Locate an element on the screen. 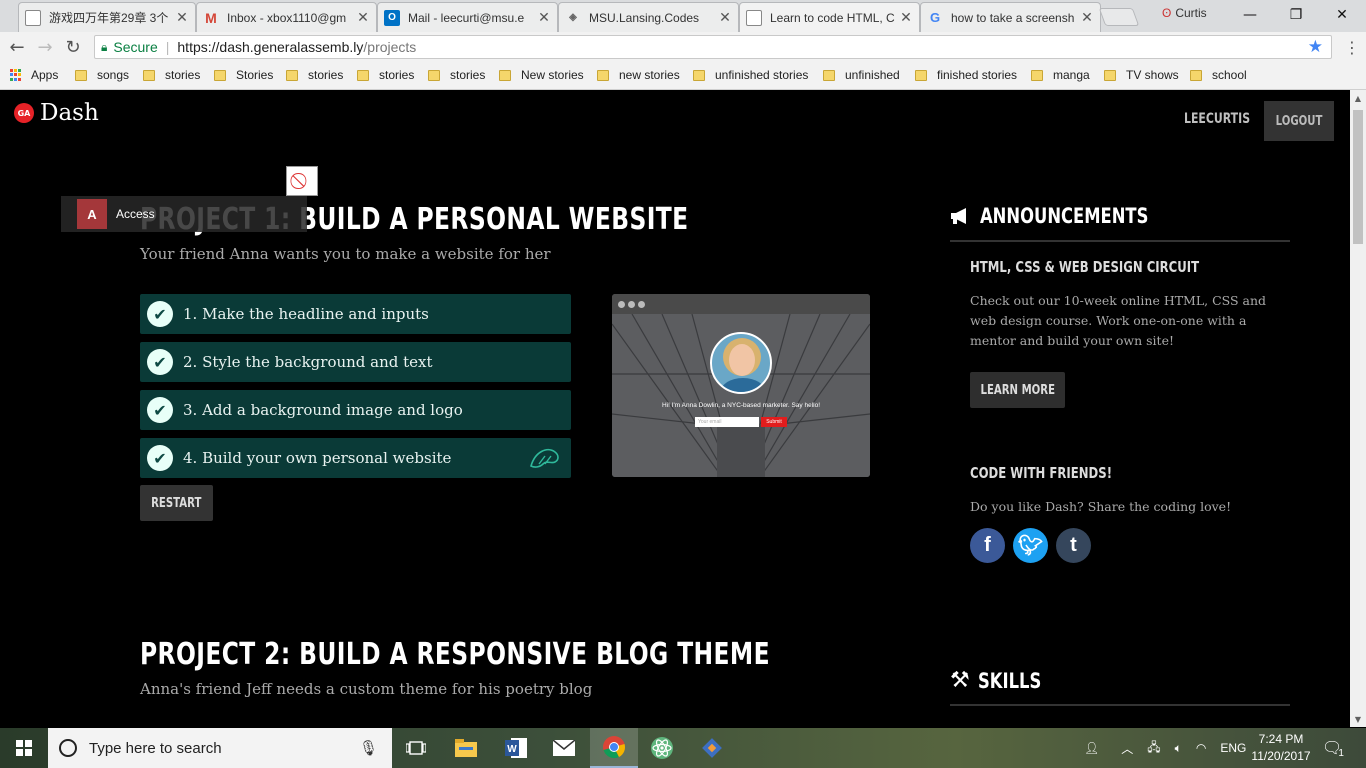  new-tab-button is located at coordinates (1119, 17).